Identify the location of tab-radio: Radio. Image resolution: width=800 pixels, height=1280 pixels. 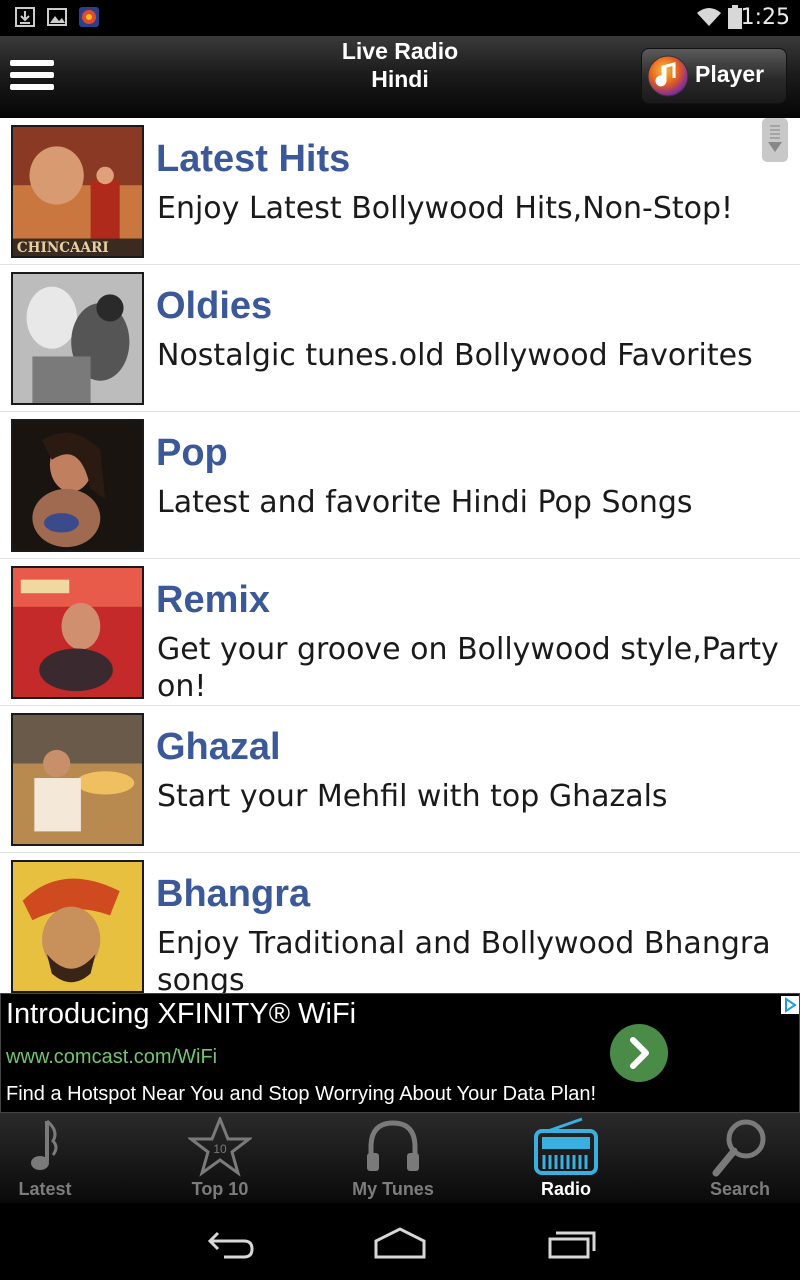
(566, 1158).